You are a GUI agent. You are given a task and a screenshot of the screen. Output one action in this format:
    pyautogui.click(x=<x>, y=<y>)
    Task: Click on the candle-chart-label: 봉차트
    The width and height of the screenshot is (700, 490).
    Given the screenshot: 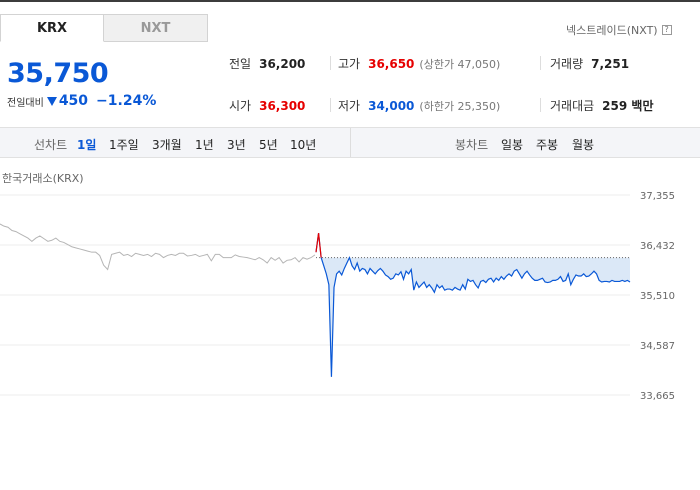 What is the action you would take?
    pyautogui.click(x=471, y=144)
    